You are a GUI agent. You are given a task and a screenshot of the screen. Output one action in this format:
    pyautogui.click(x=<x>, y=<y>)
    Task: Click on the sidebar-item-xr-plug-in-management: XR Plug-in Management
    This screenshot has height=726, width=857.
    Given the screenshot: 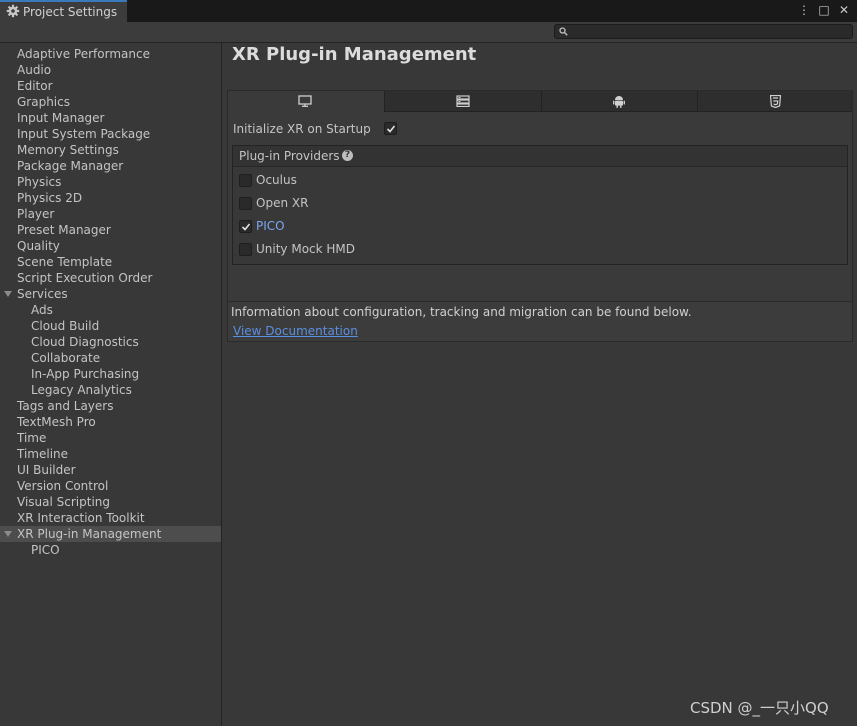 What is the action you would take?
    pyautogui.click(x=110, y=534)
    